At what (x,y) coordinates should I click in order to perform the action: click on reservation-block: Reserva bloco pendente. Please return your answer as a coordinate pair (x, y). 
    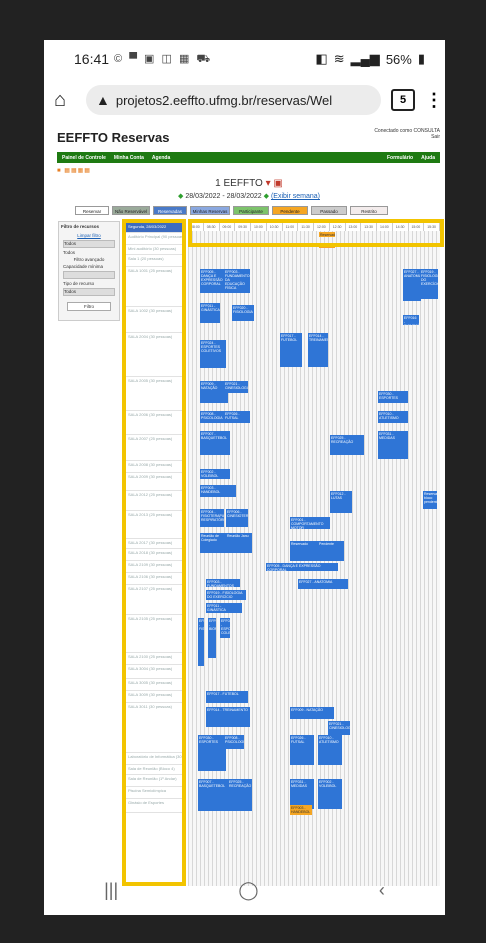
    Looking at the image, I should click on (430, 500).